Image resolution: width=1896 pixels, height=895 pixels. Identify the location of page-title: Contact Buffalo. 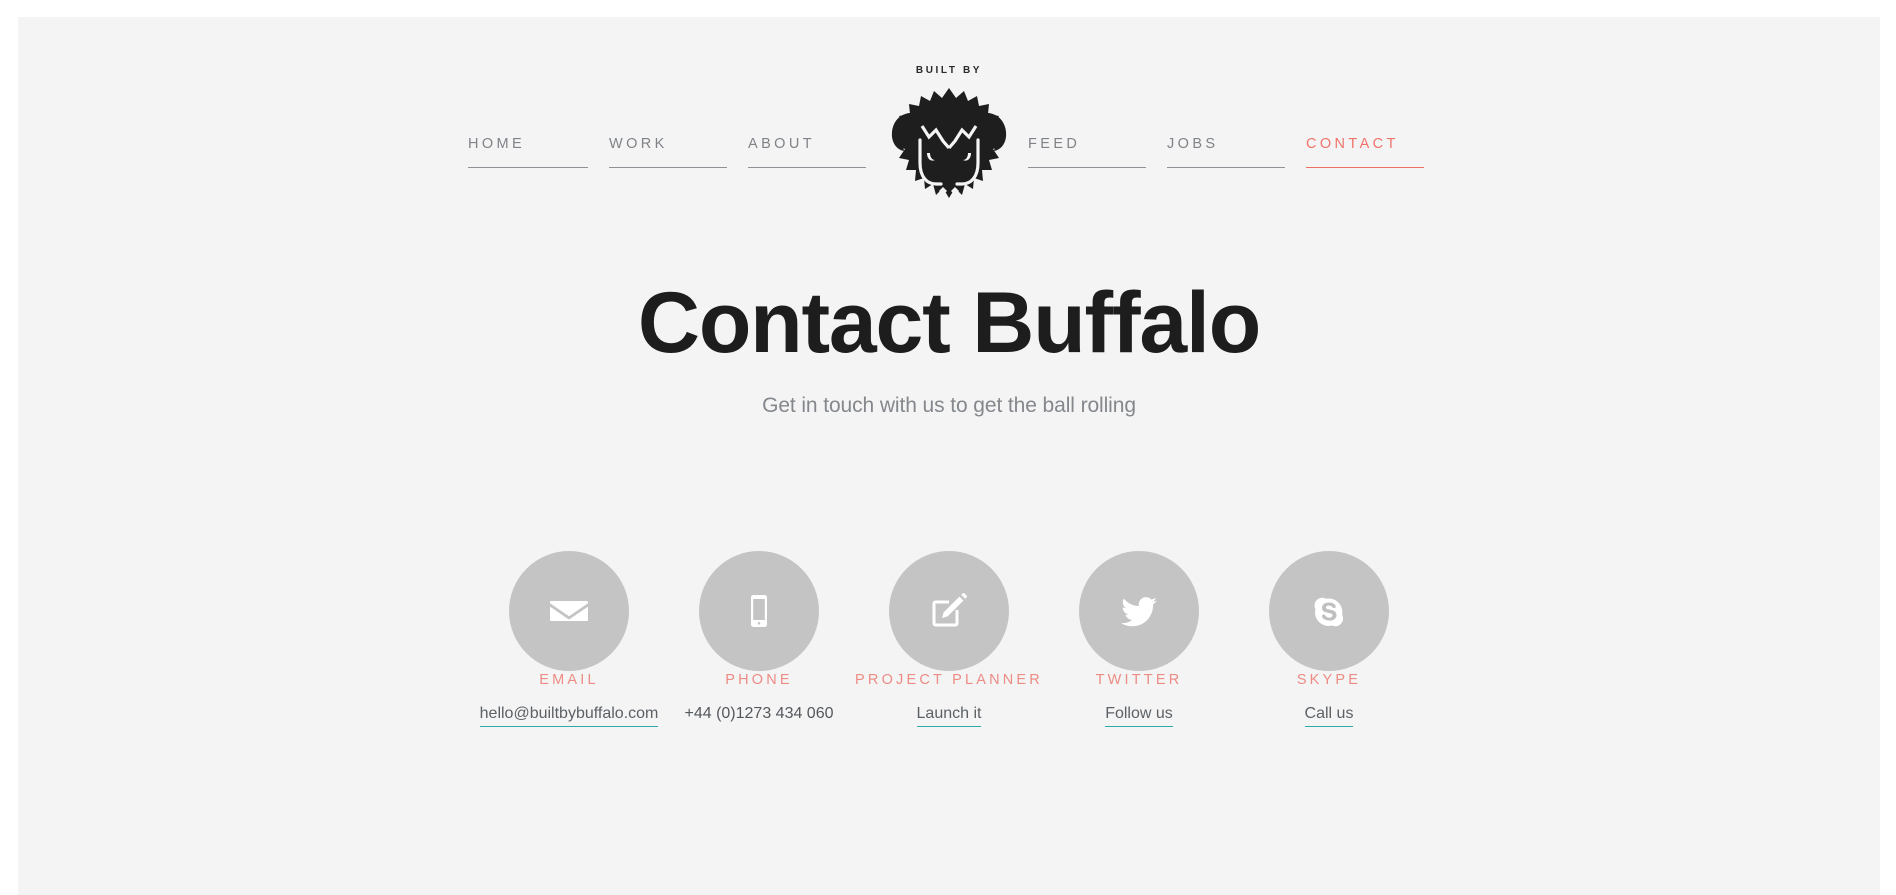
(949, 323).